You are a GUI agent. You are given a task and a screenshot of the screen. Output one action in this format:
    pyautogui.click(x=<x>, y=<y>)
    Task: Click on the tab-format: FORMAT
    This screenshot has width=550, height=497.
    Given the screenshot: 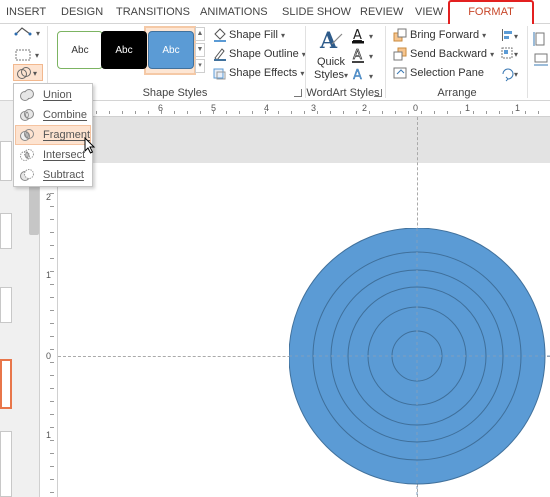 What is the action you would take?
    pyautogui.click(x=491, y=12)
    